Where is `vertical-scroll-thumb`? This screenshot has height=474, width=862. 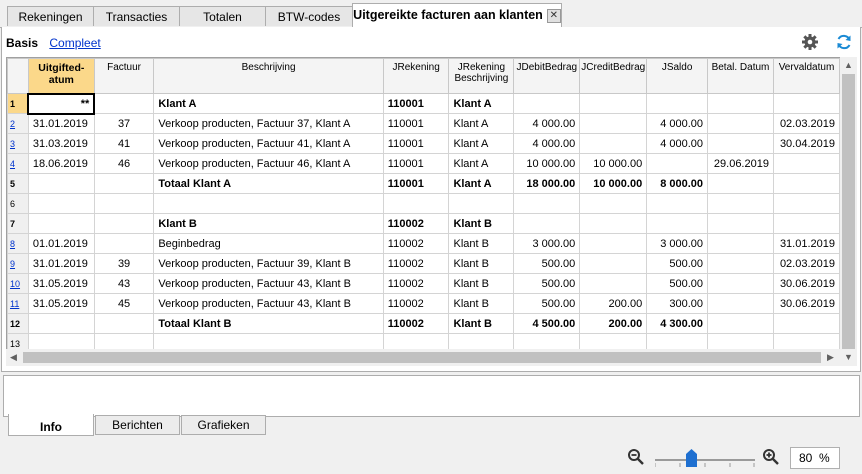
vertical-scroll-thumb is located at coordinates (848, 211).